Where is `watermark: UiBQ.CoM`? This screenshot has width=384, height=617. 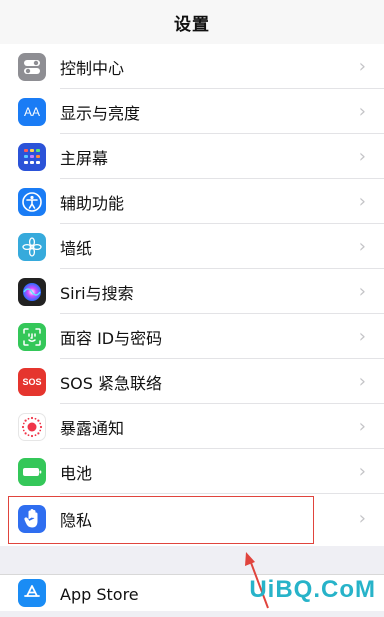
watermark: UiBQ.CoM is located at coordinates (312, 589).